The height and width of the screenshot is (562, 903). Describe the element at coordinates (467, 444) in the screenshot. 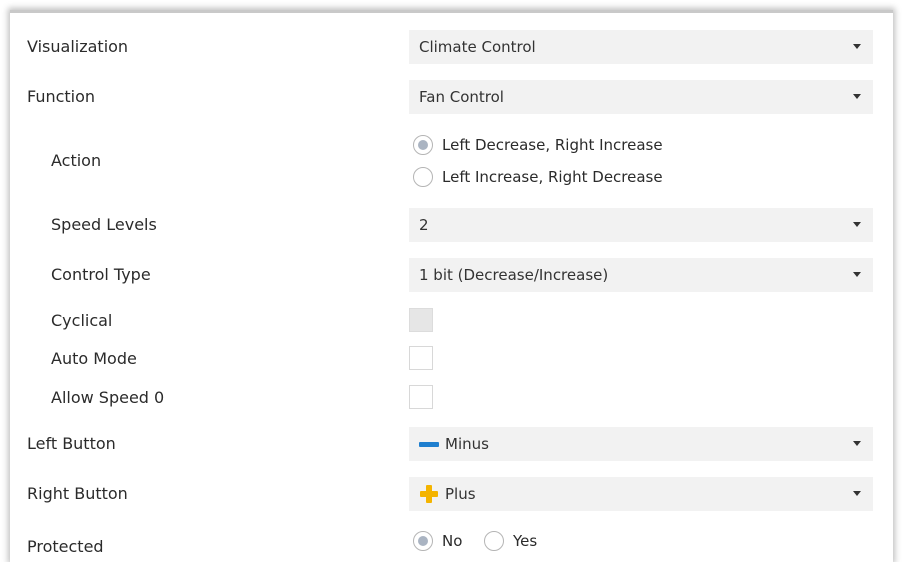

I see `left-button-value: Minus` at that location.